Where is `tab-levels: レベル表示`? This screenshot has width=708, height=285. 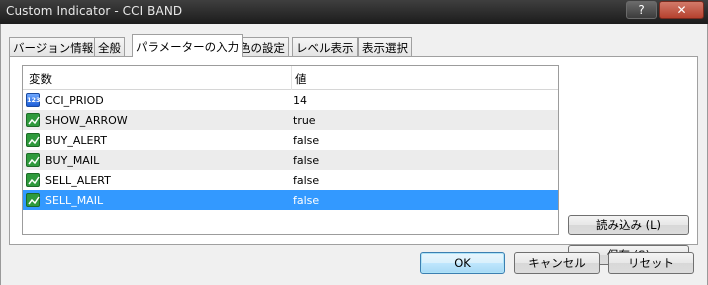
tab-levels: レベル表示 is located at coordinates (325, 46).